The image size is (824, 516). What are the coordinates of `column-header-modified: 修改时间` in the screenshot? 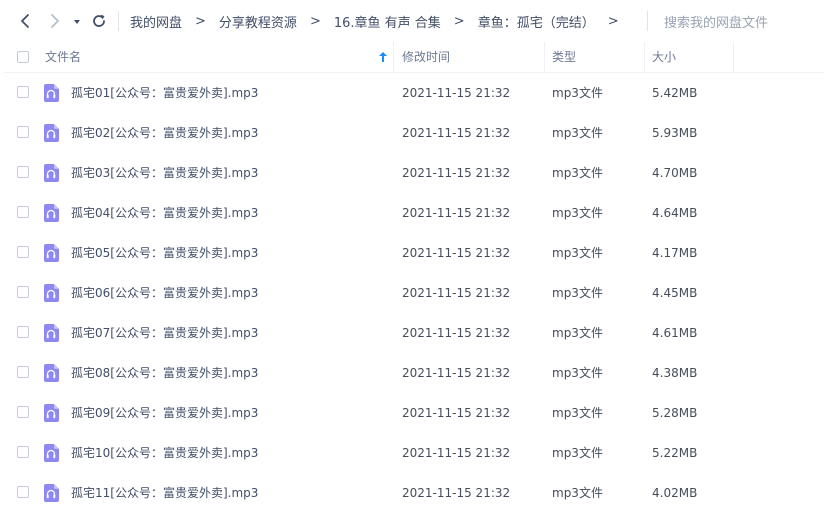 It's located at (469, 57).